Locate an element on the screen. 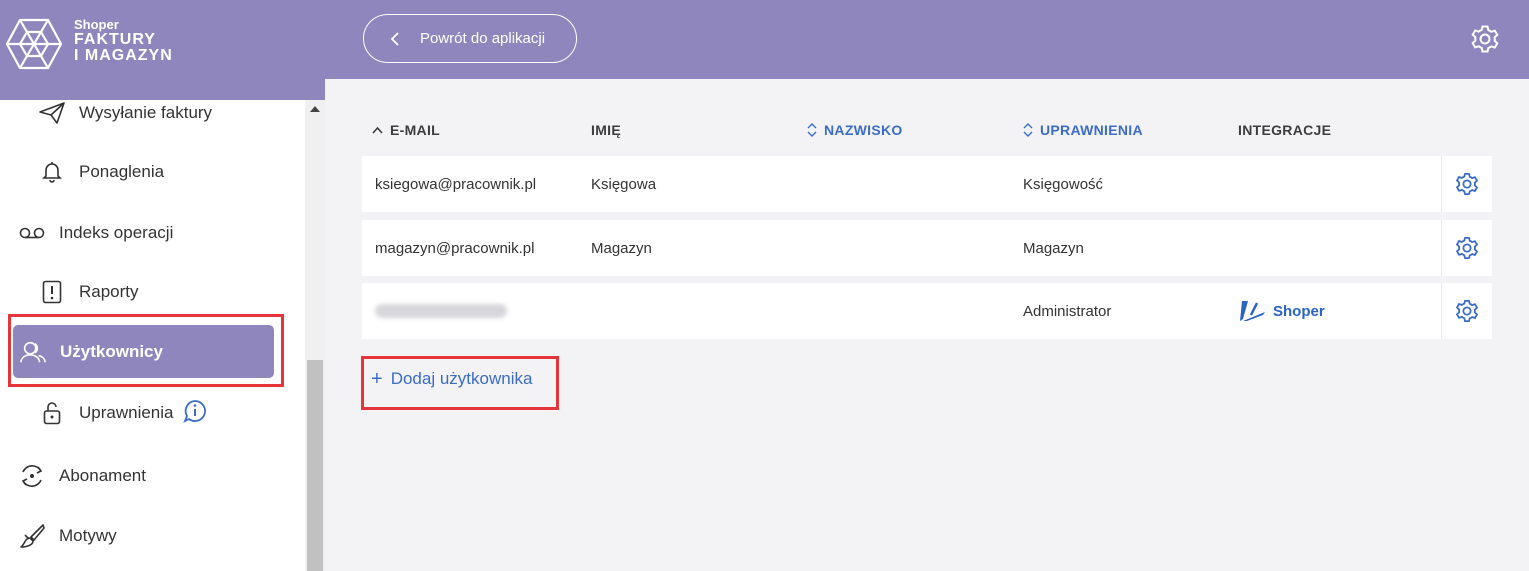 Image resolution: width=1529 pixels, height=571 pixels. add-user-label: Dodaj użytkownika is located at coordinates (461, 378).